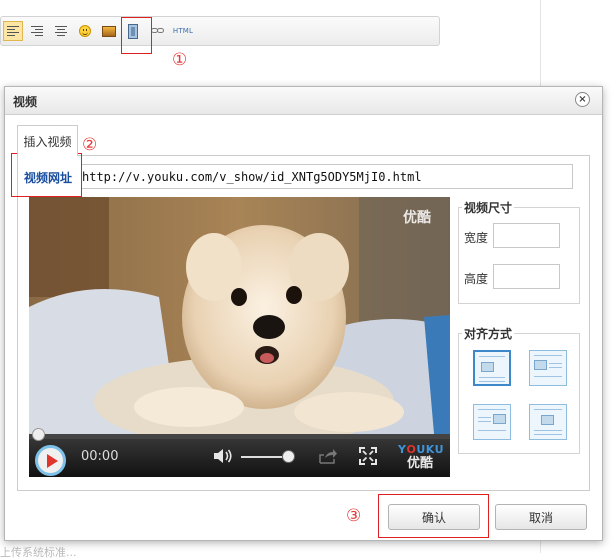 The width and height of the screenshot is (615, 560). What do you see at coordinates (492, 422) in the screenshot?
I see `align-right-option` at bounding box center [492, 422].